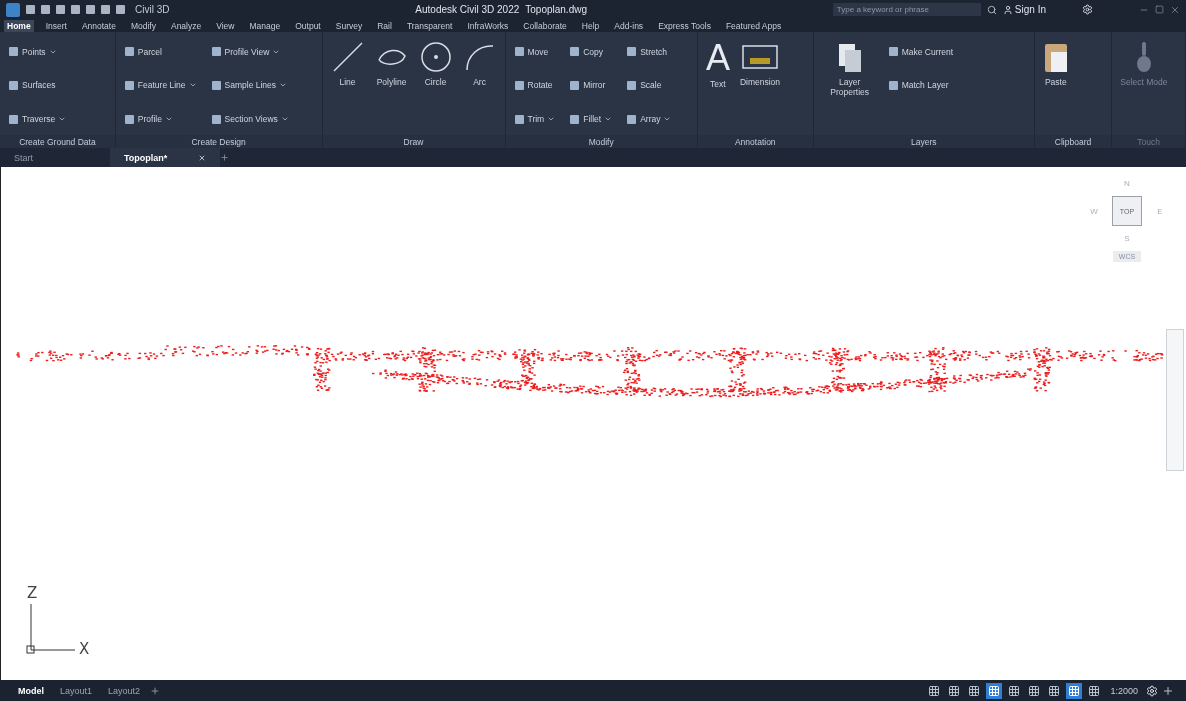 The width and height of the screenshot is (1186, 701). Describe the element at coordinates (160, 85) in the screenshot. I see `tool-button: Feature Line` at that location.